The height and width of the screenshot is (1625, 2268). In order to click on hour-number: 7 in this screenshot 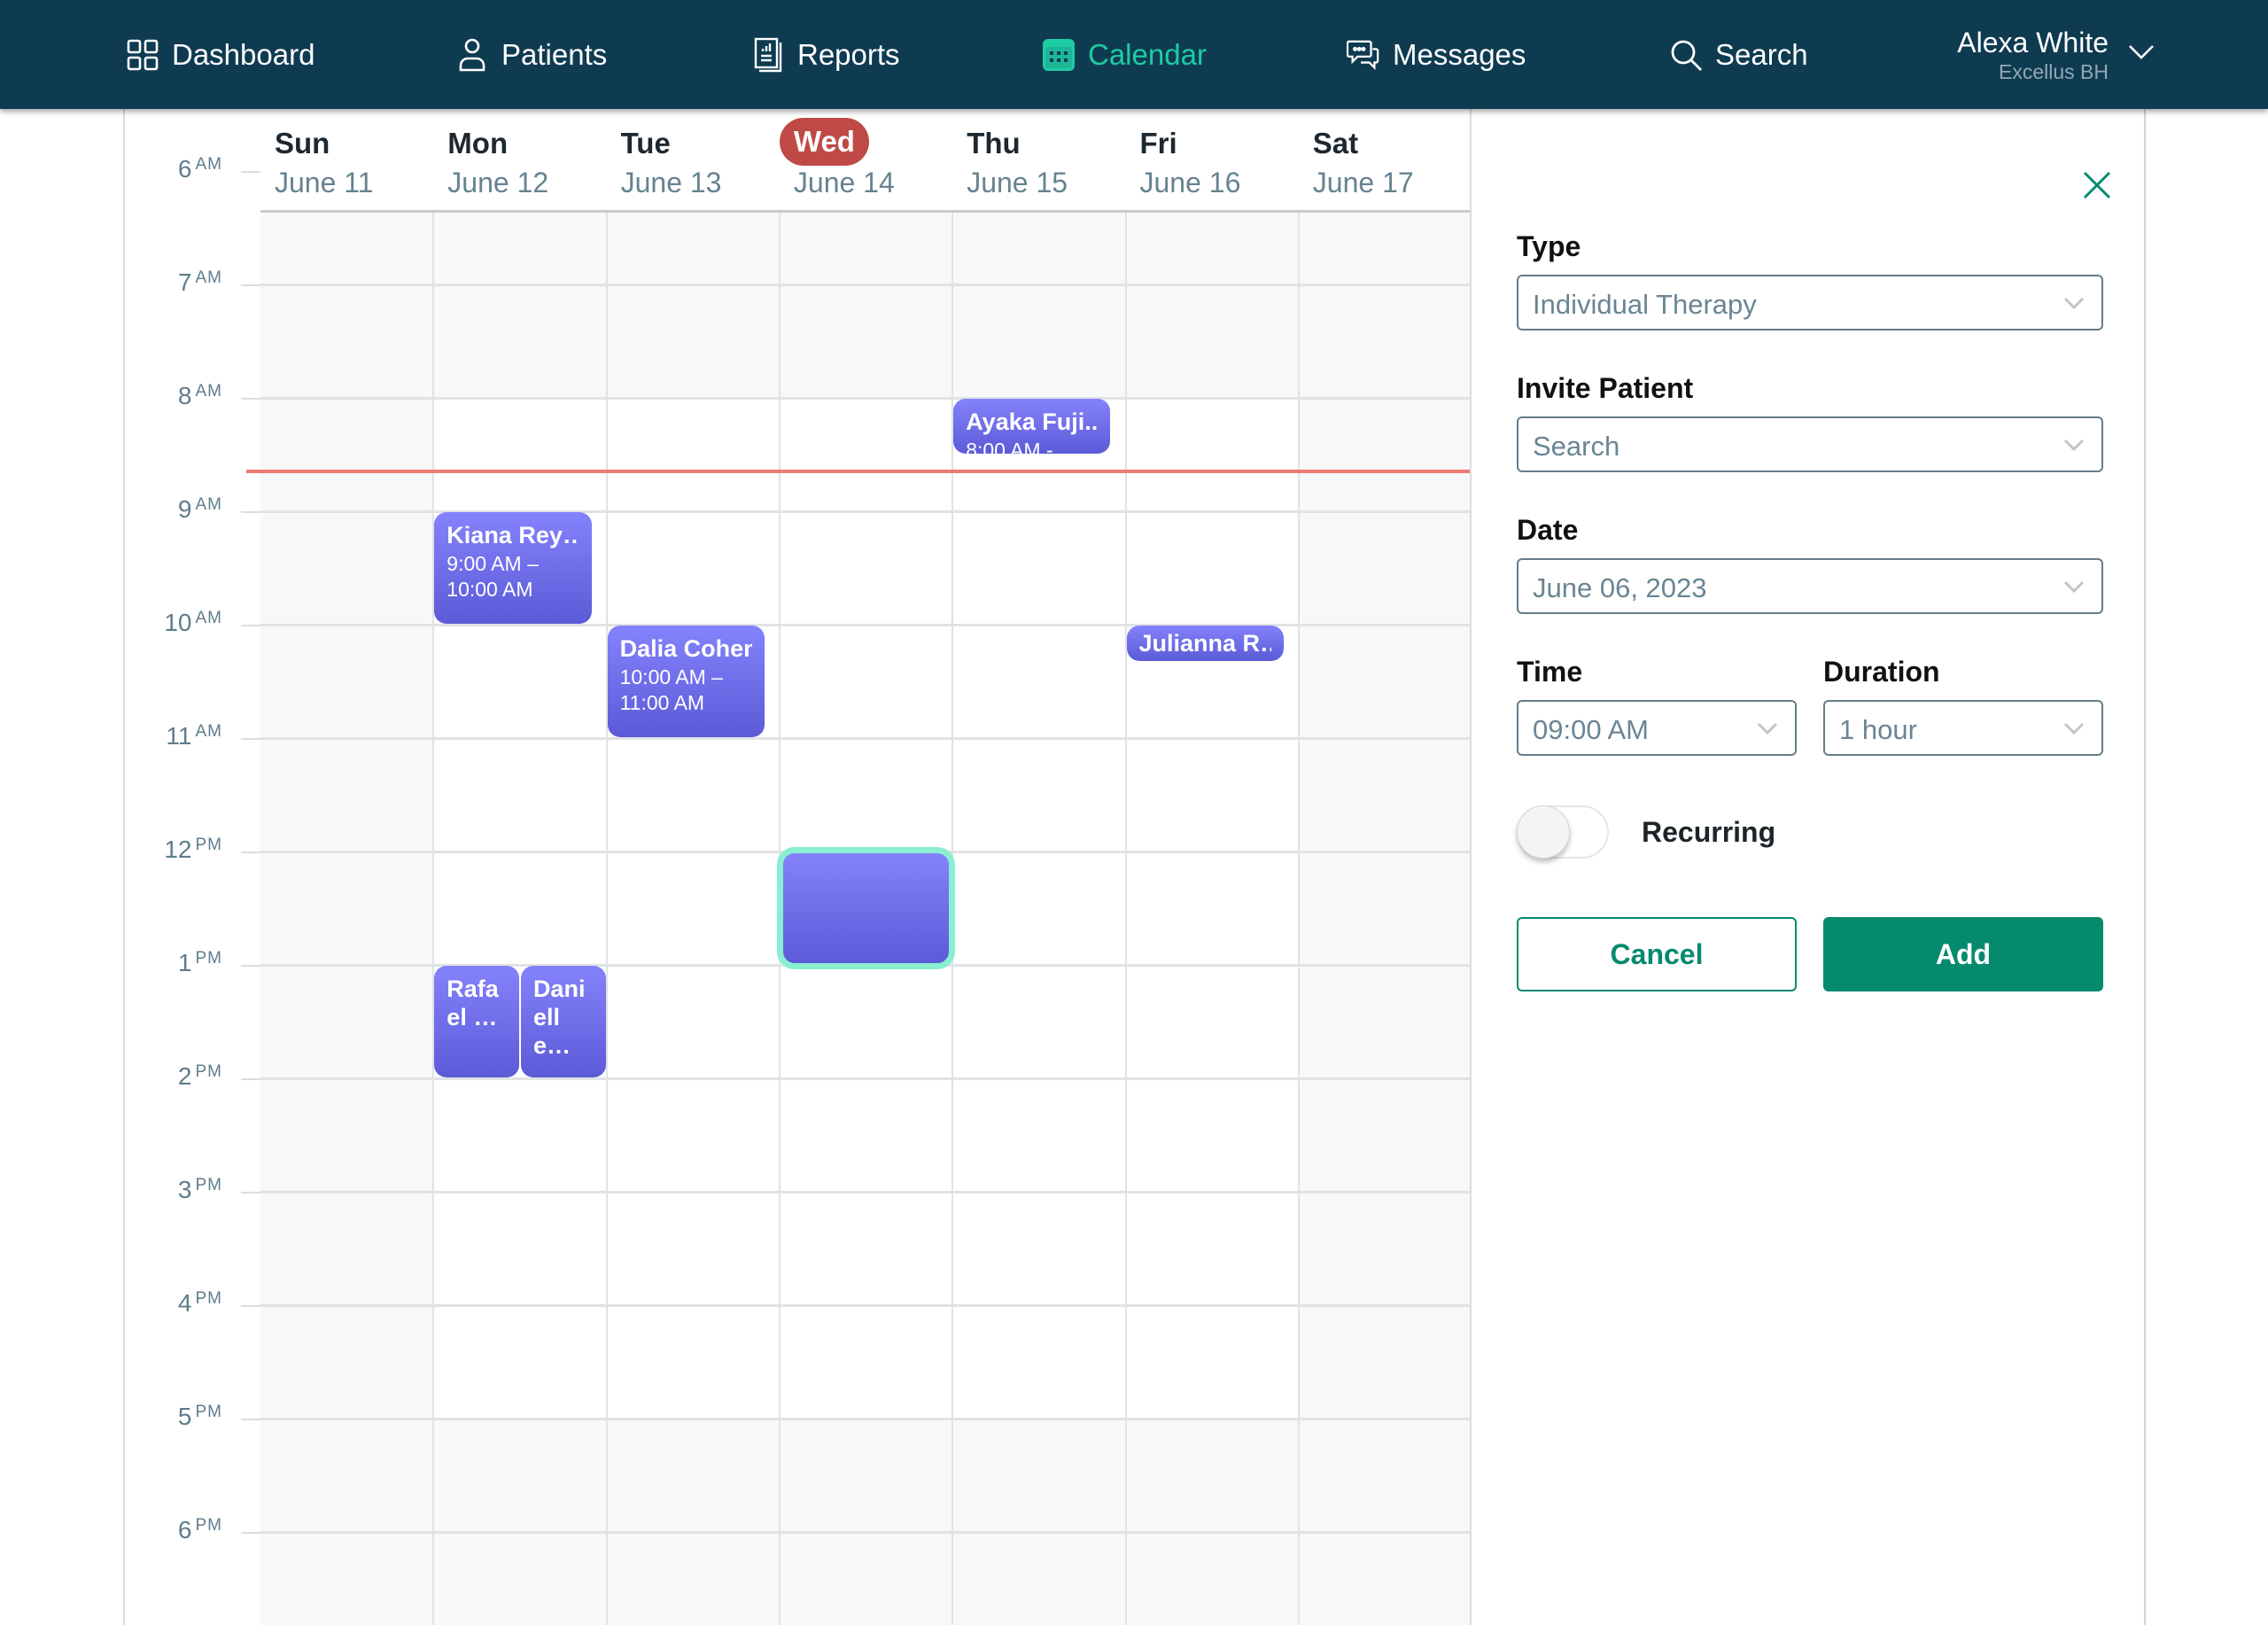, I will do `click(184, 282)`.